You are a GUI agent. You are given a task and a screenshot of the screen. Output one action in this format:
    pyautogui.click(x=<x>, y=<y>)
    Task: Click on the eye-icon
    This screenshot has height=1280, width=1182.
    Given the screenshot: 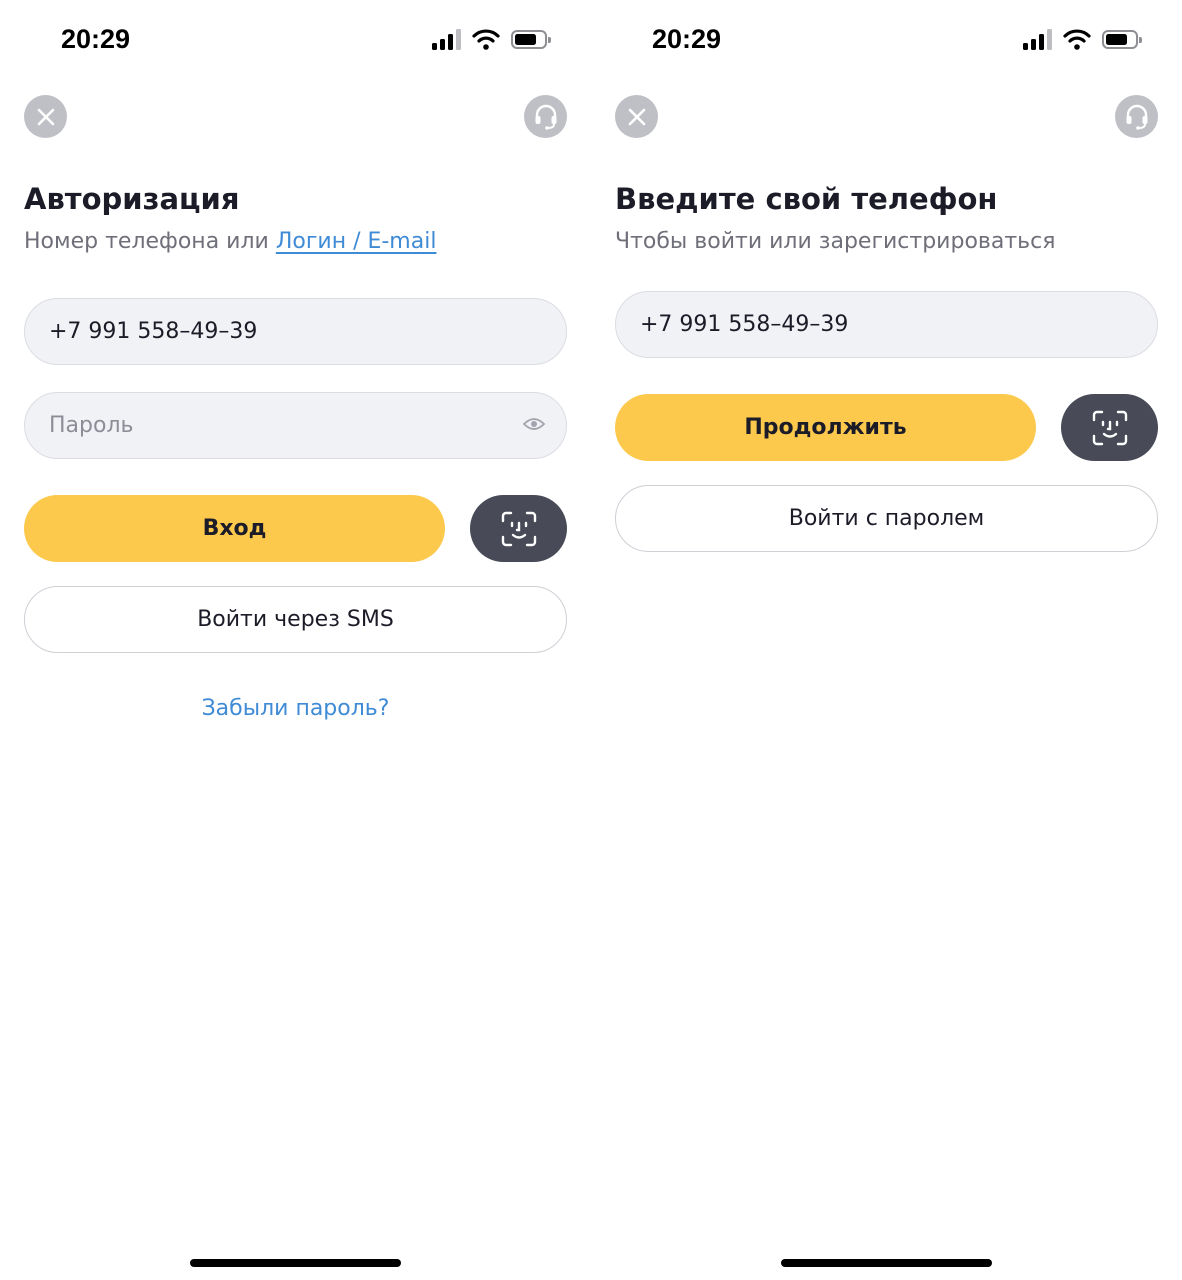 What is the action you would take?
    pyautogui.click(x=534, y=424)
    